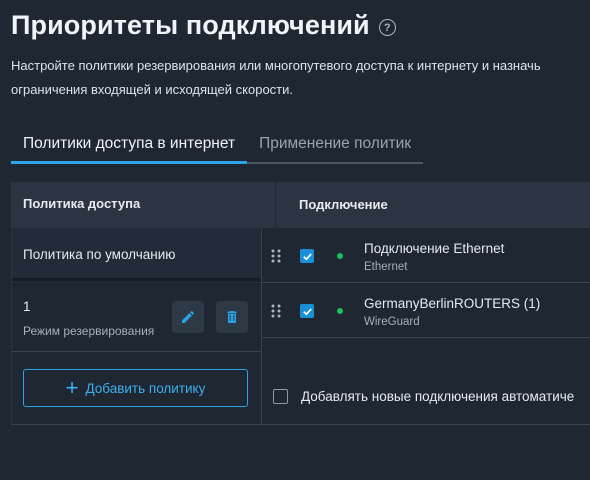 This screenshot has width=590, height=480. I want to click on tab-internet-policies: Политики доступа в интернет, so click(129, 145).